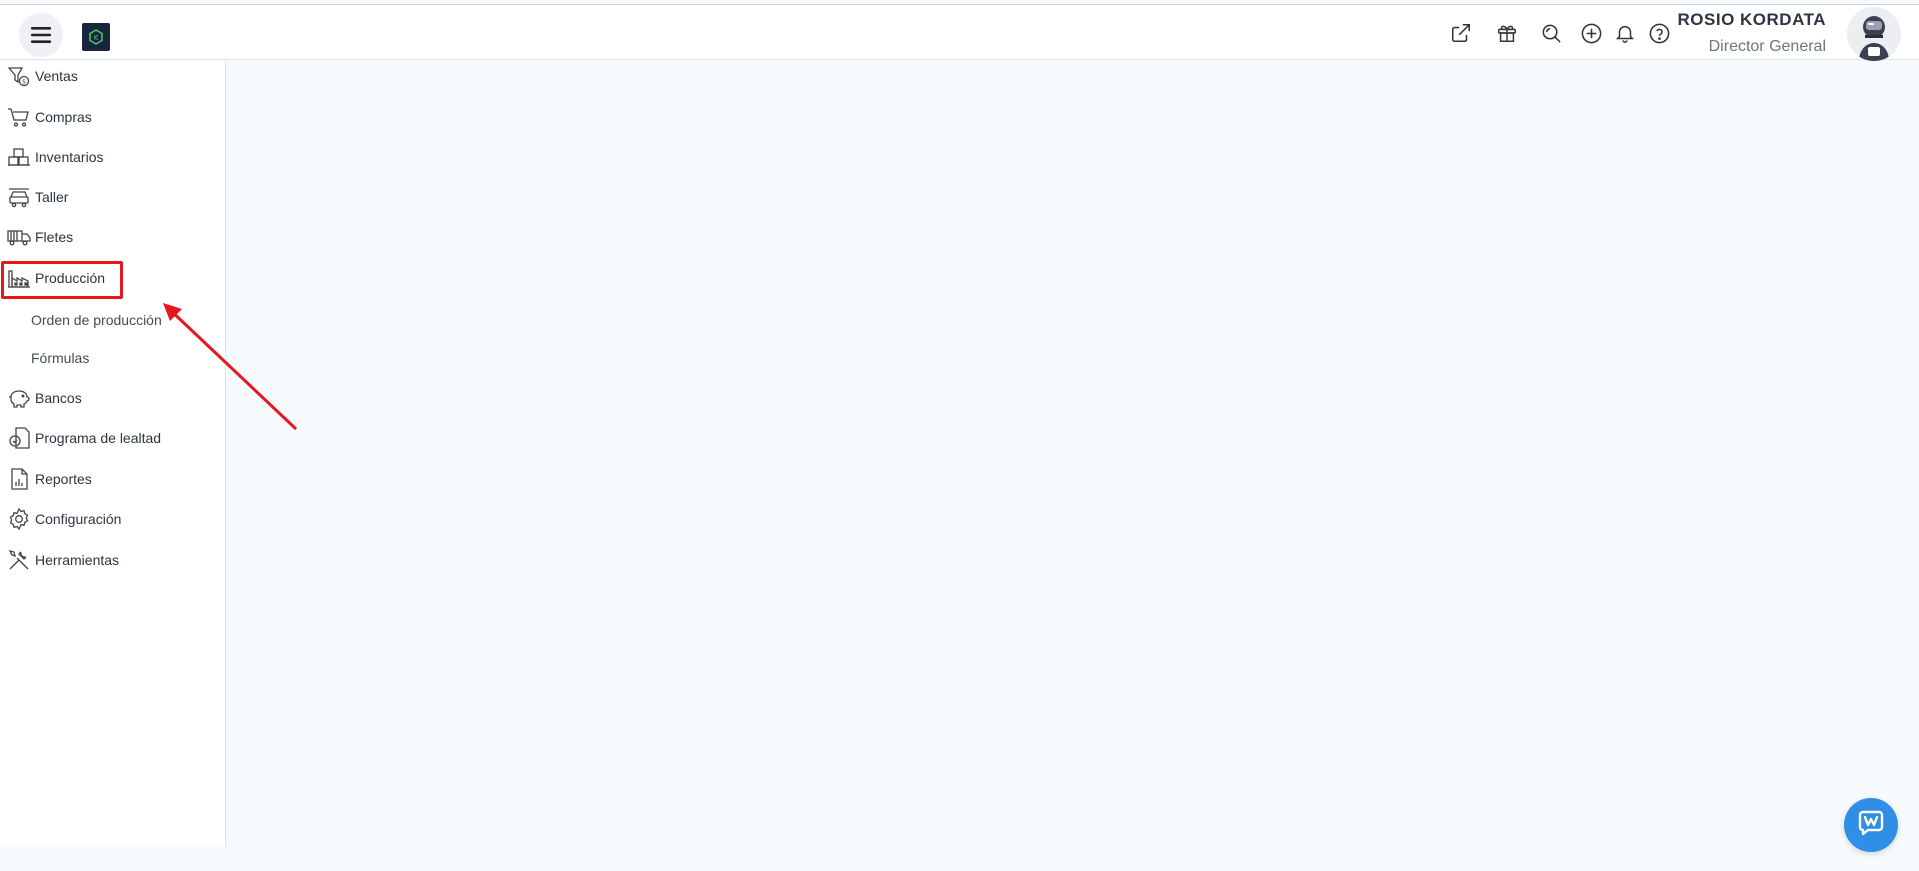  I want to click on cart-icon, so click(19, 117).